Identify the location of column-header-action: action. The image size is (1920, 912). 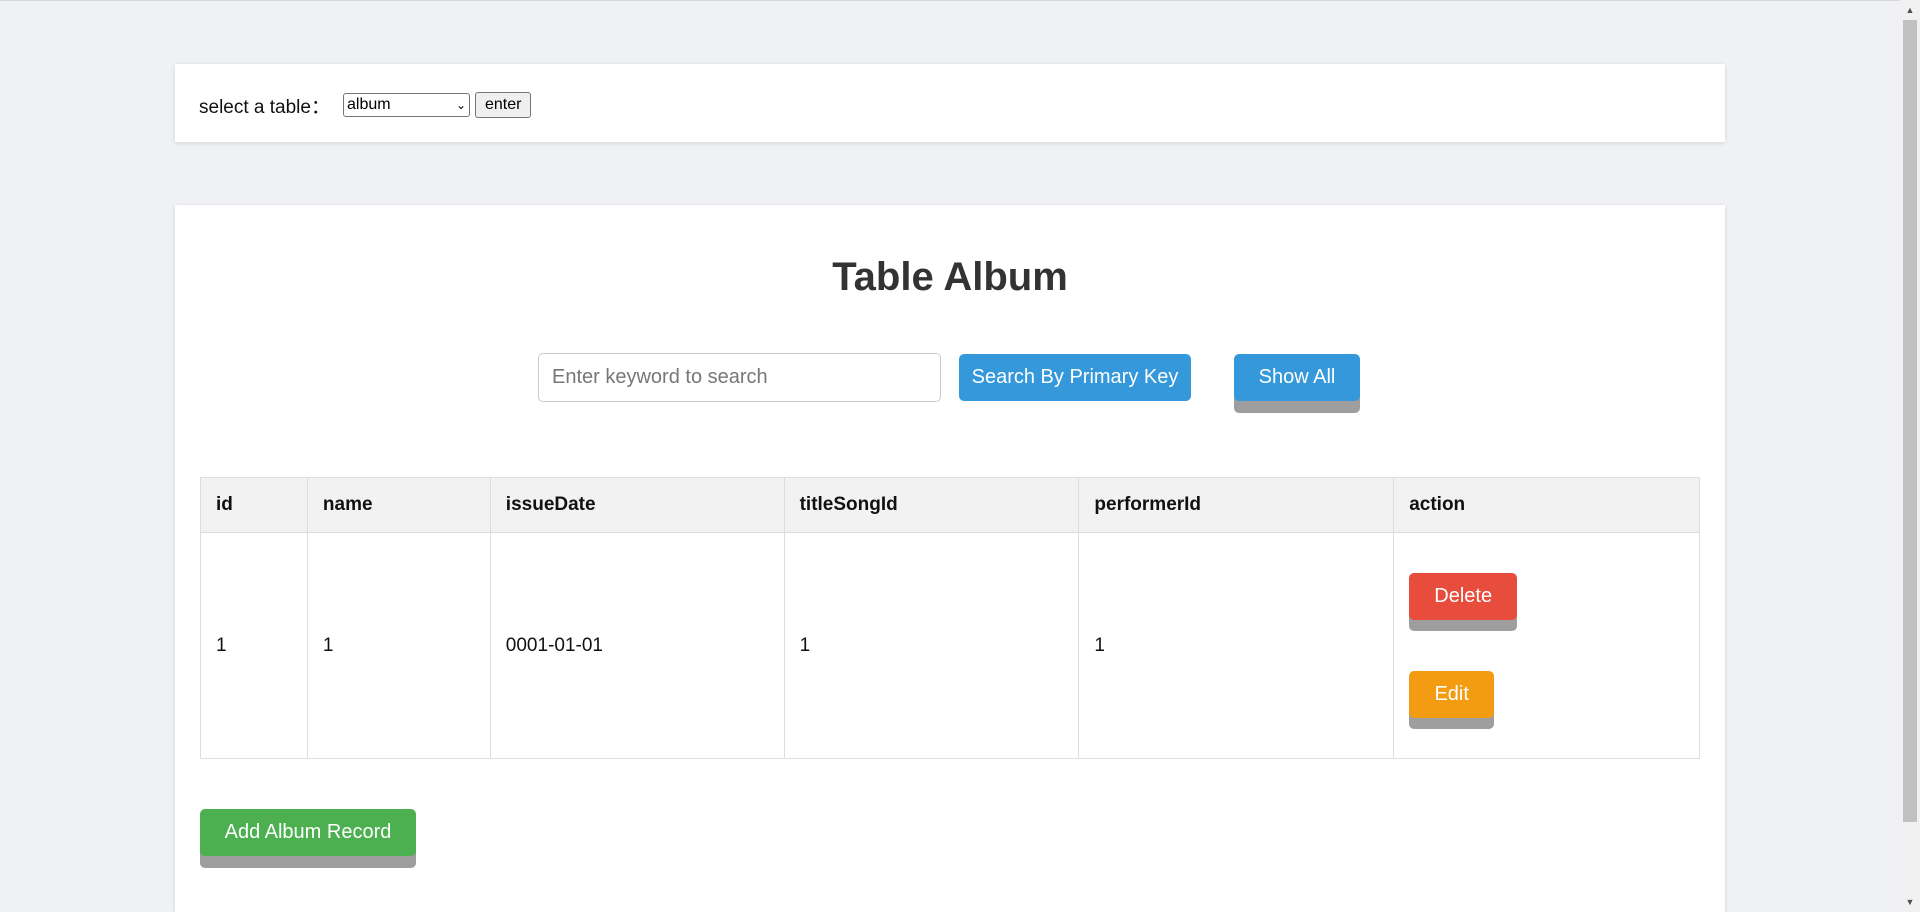
(1546, 505).